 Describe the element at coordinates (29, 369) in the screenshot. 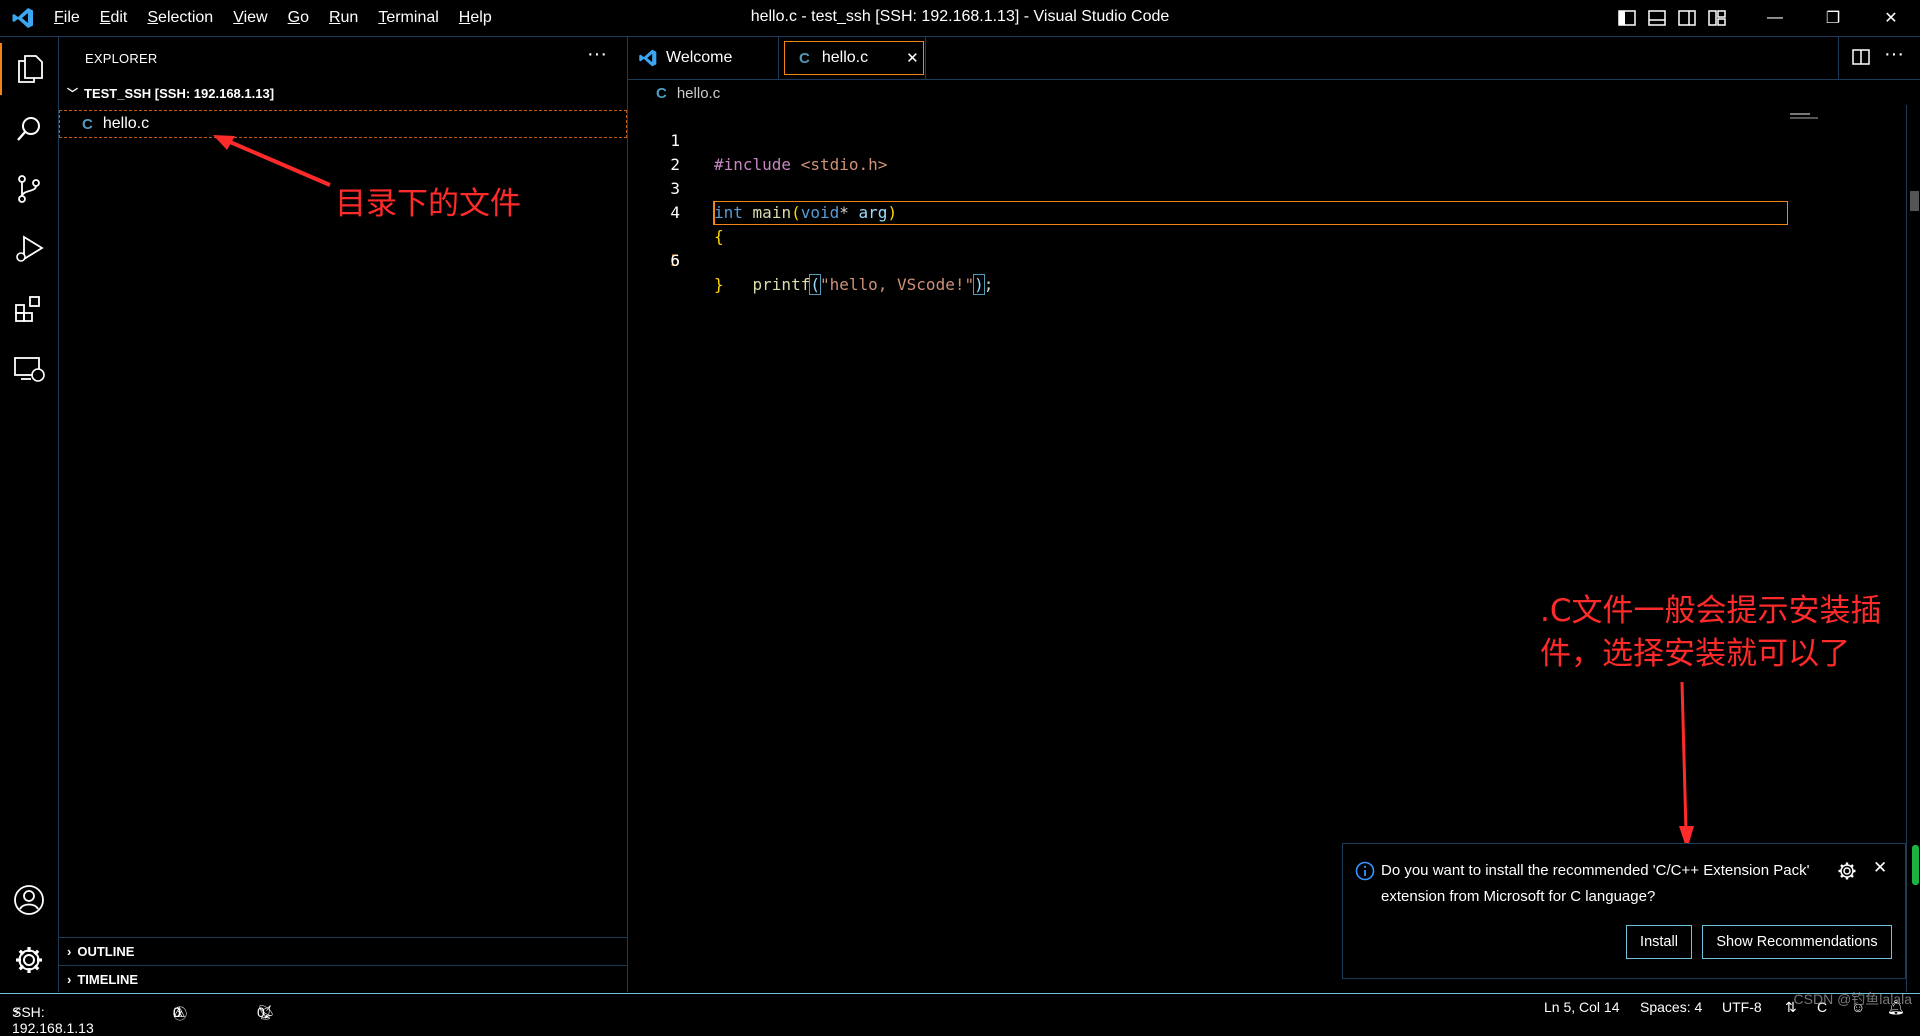

I see `remote-explorer-icon` at that location.